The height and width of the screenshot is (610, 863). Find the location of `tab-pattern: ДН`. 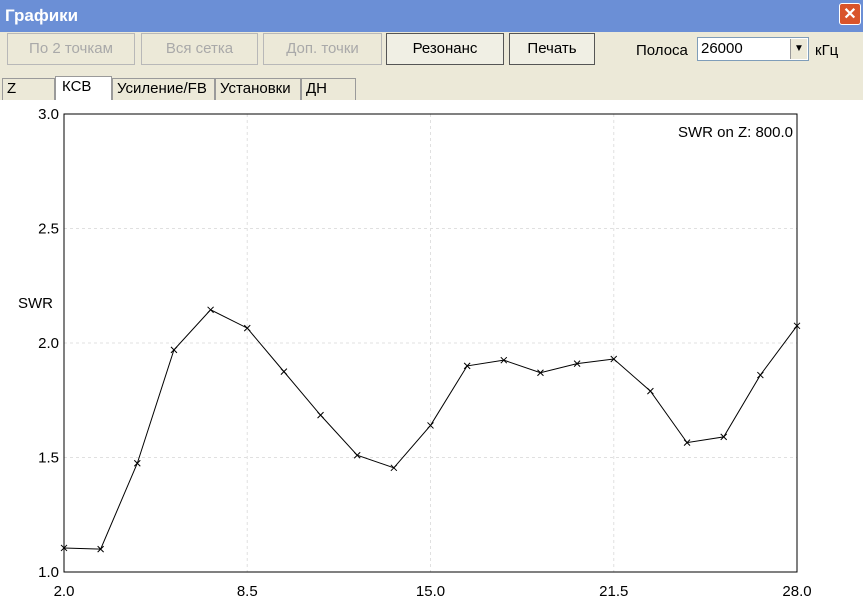

tab-pattern: ДН is located at coordinates (328, 89).